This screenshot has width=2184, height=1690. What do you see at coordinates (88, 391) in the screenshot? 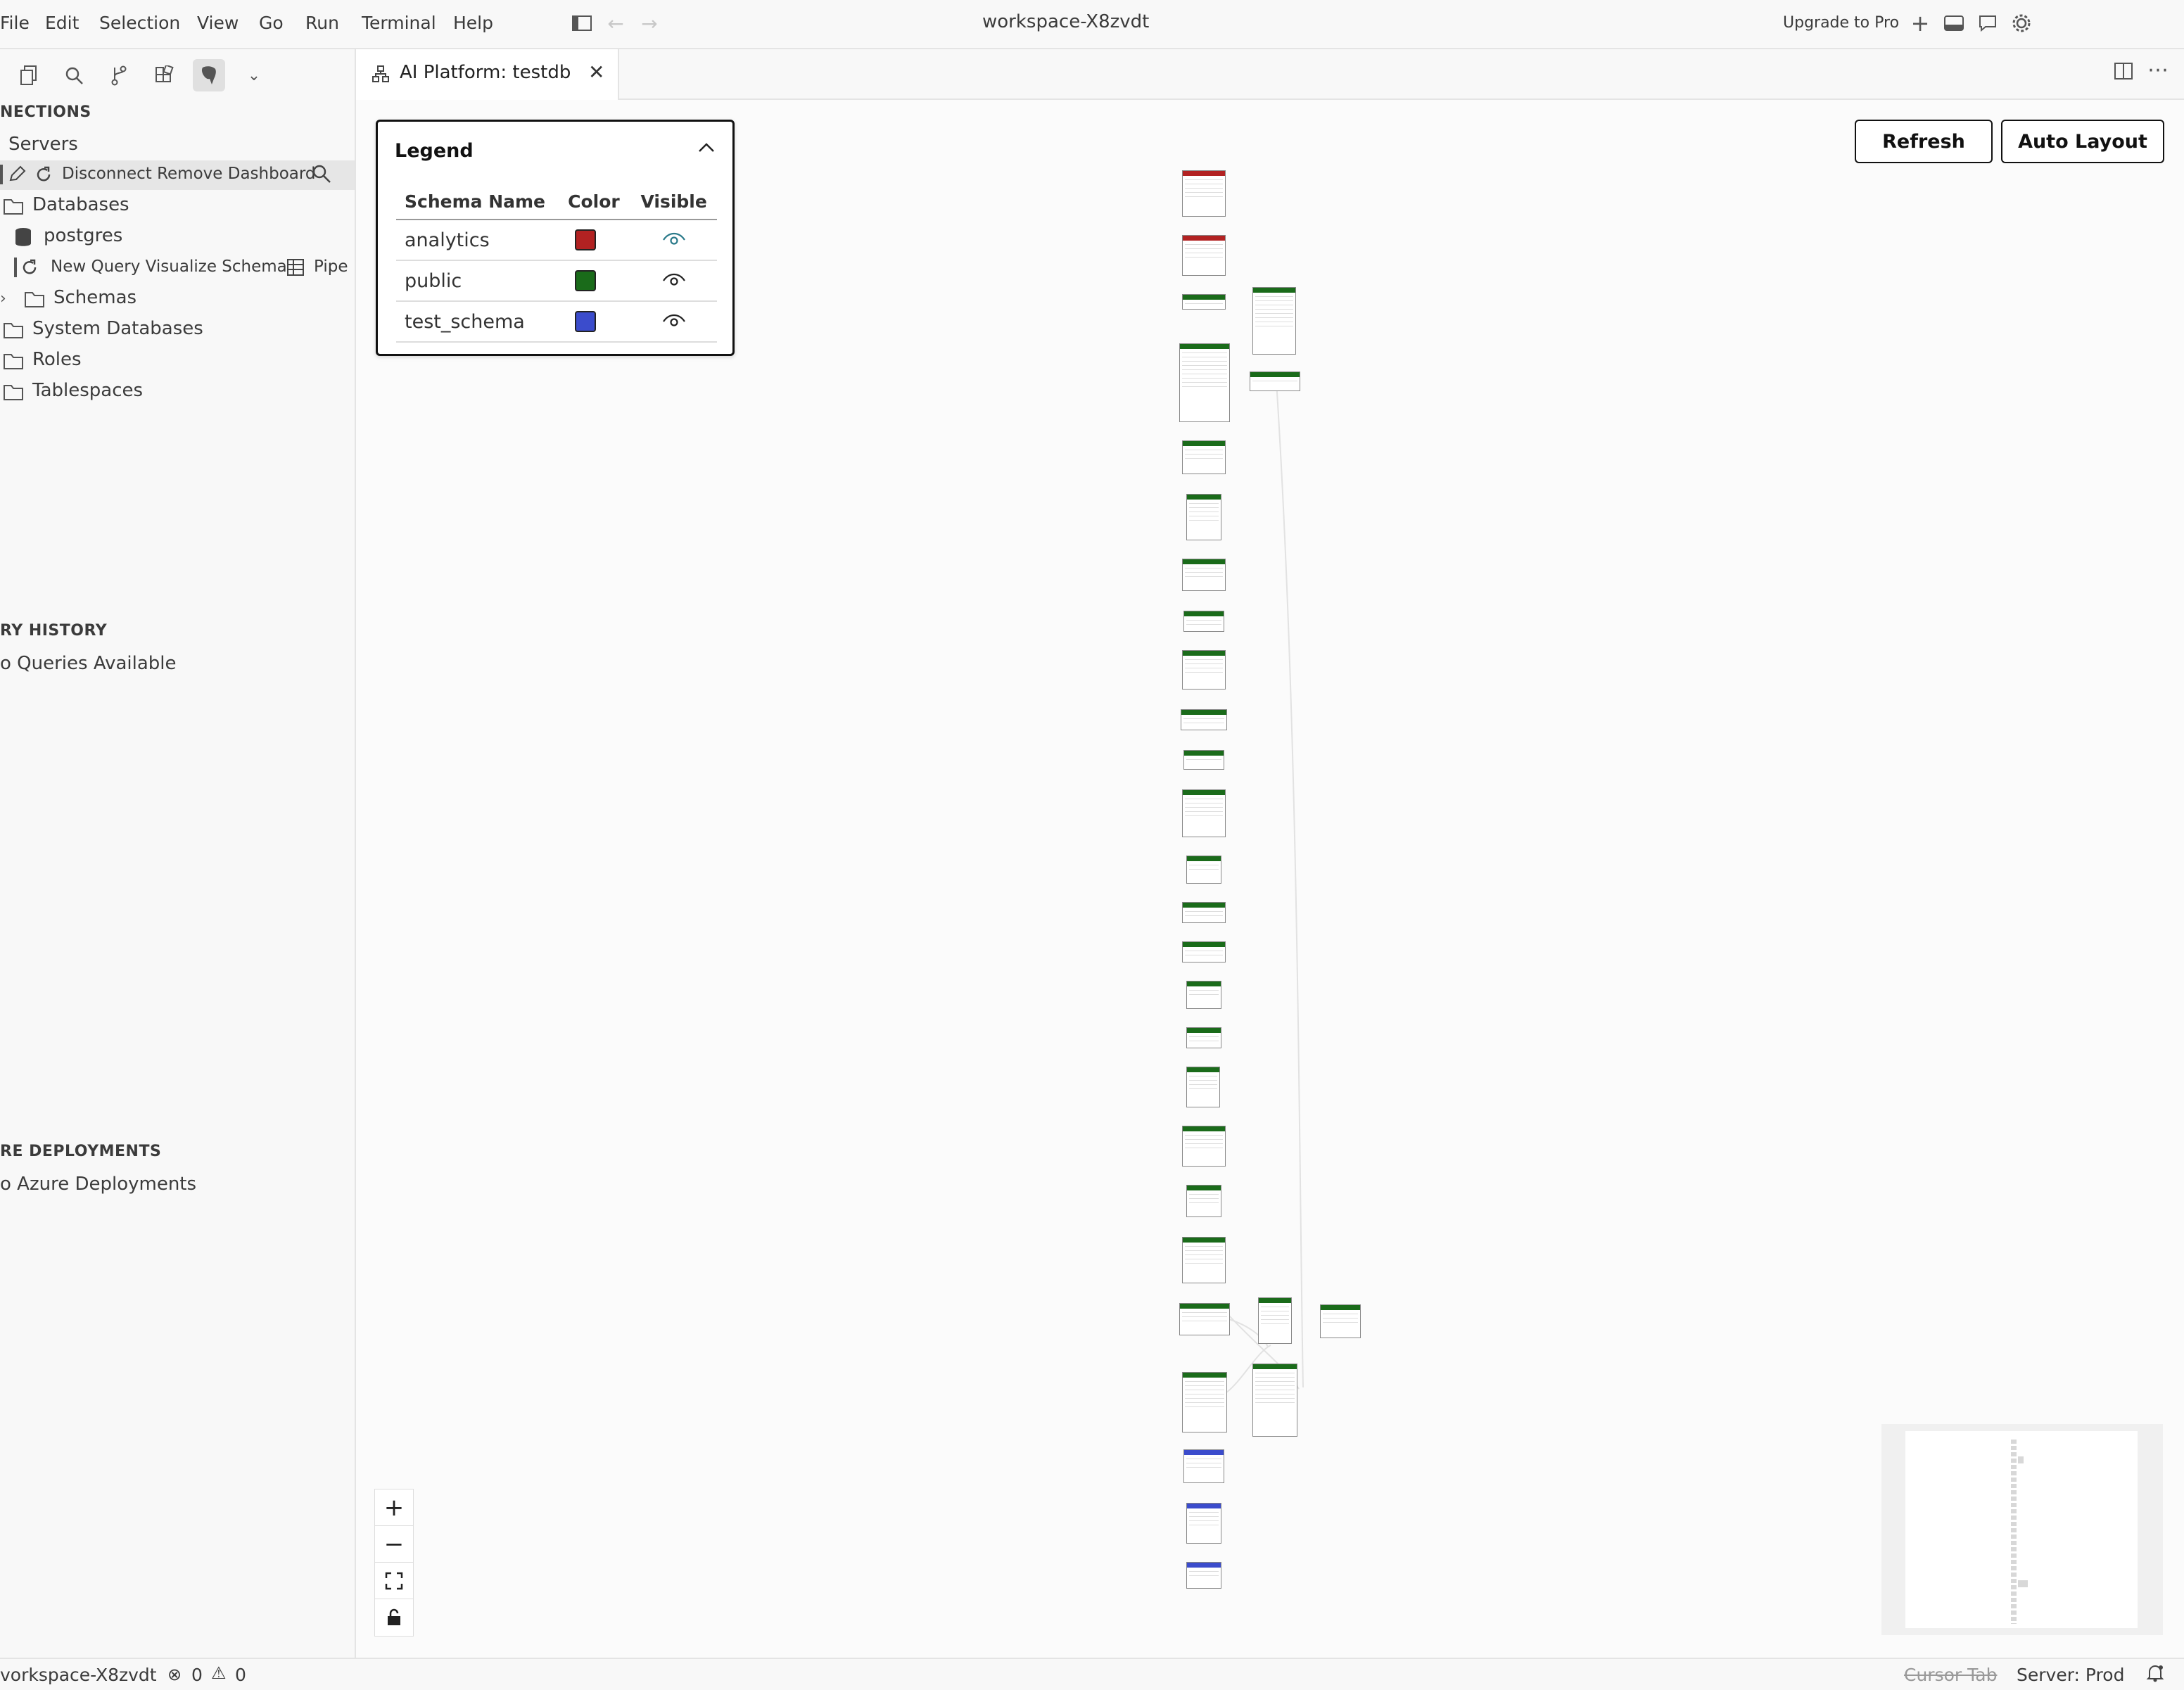
I see `tablespaces-item: Tablespaces` at bounding box center [88, 391].